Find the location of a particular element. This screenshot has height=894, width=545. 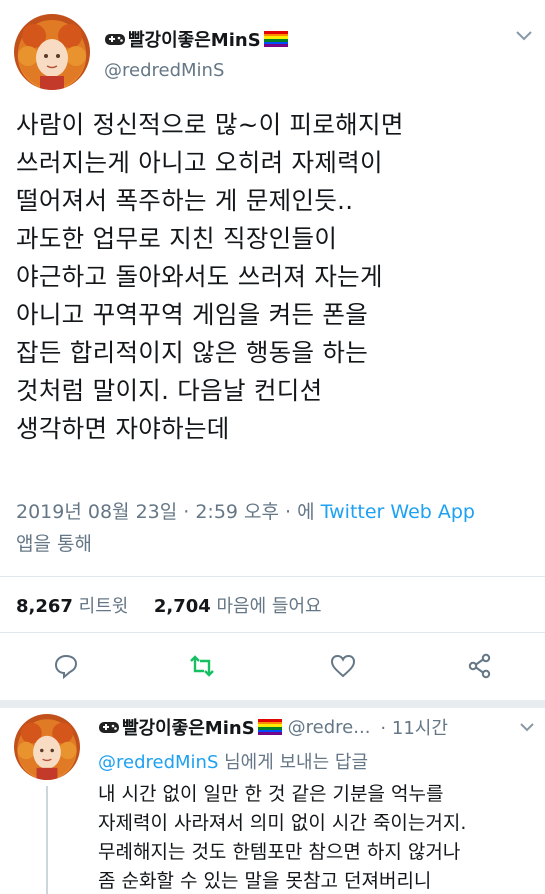

action-bar is located at coordinates (272, 666).